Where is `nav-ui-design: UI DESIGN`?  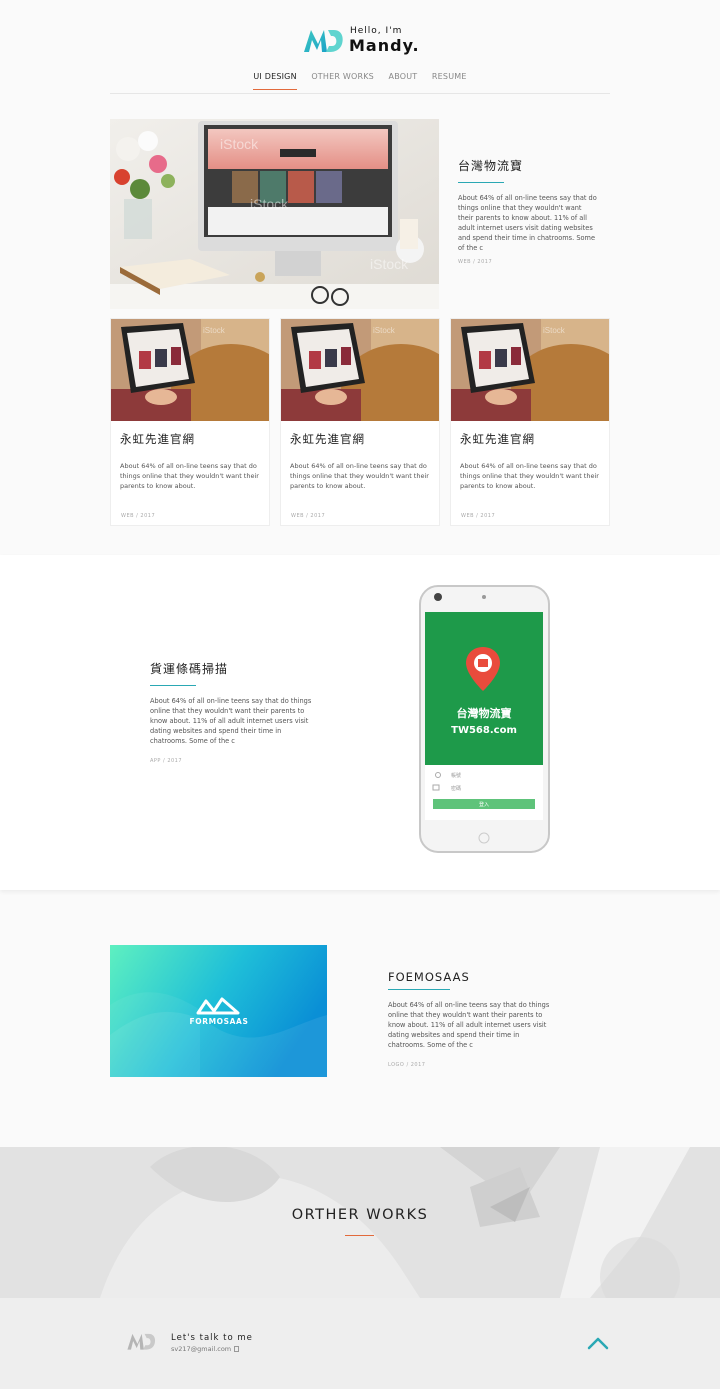 nav-ui-design: UI DESIGN is located at coordinates (275, 81).